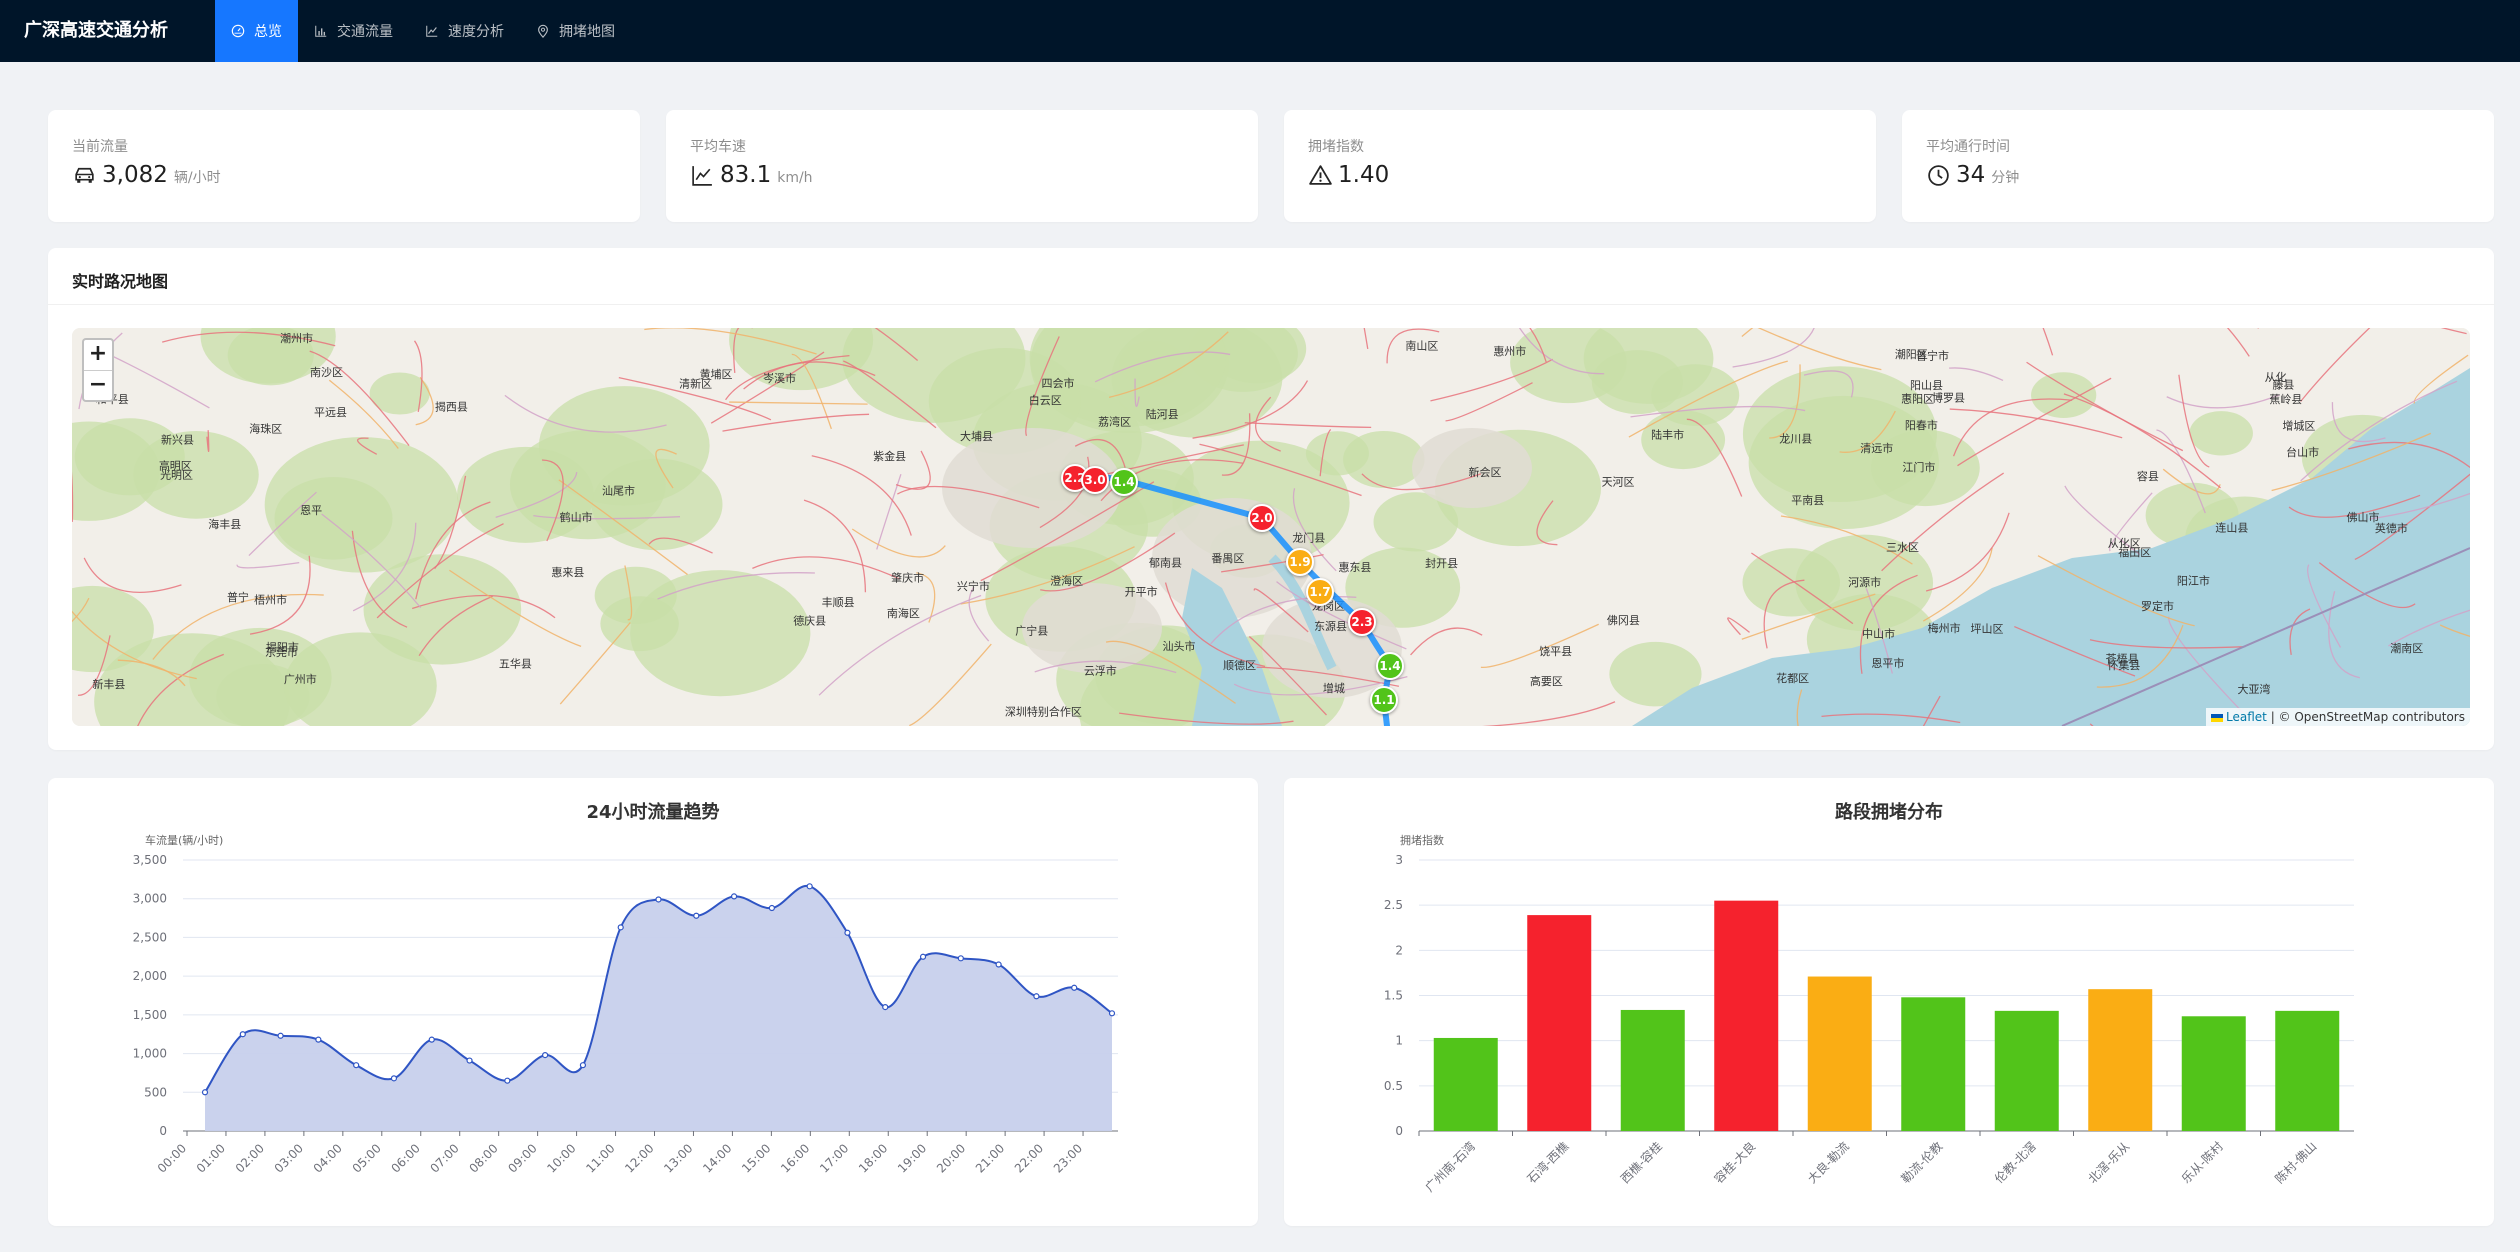 The image size is (2520, 1252). What do you see at coordinates (1300, 562) in the screenshot?
I see `congestion-marker: 1.9` at bounding box center [1300, 562].